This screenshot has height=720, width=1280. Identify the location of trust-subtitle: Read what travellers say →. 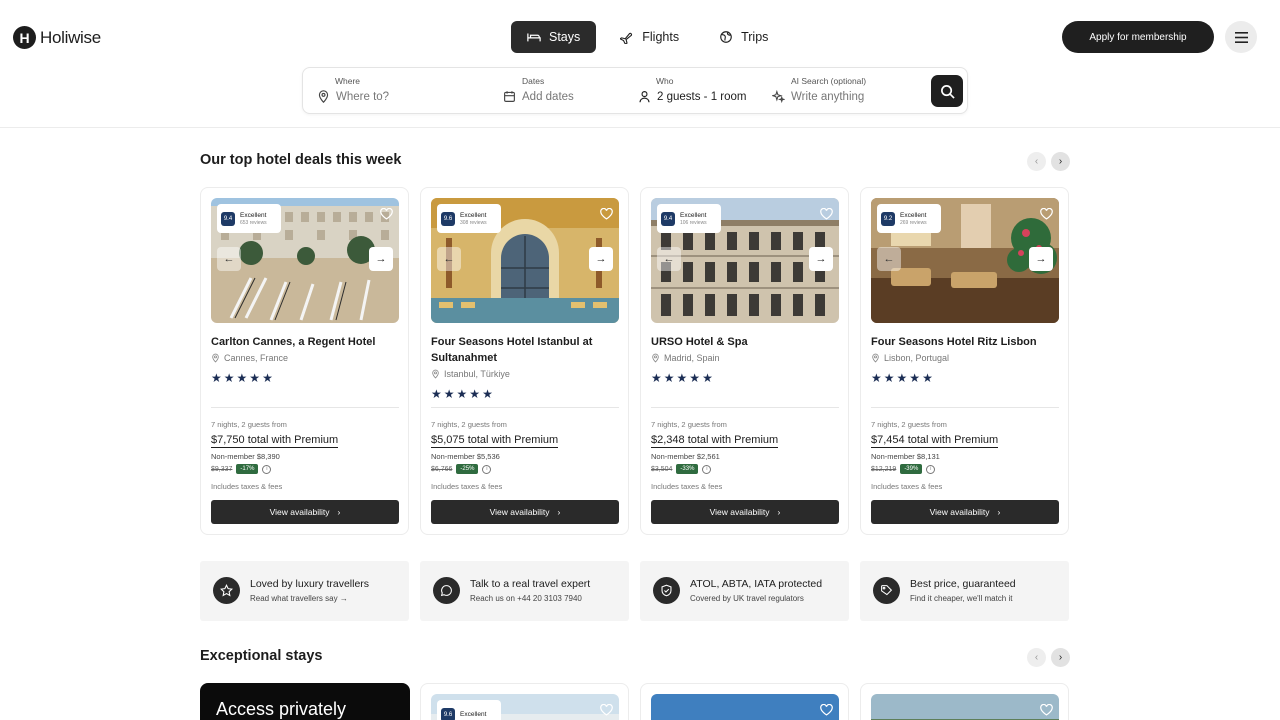
(299, 598).